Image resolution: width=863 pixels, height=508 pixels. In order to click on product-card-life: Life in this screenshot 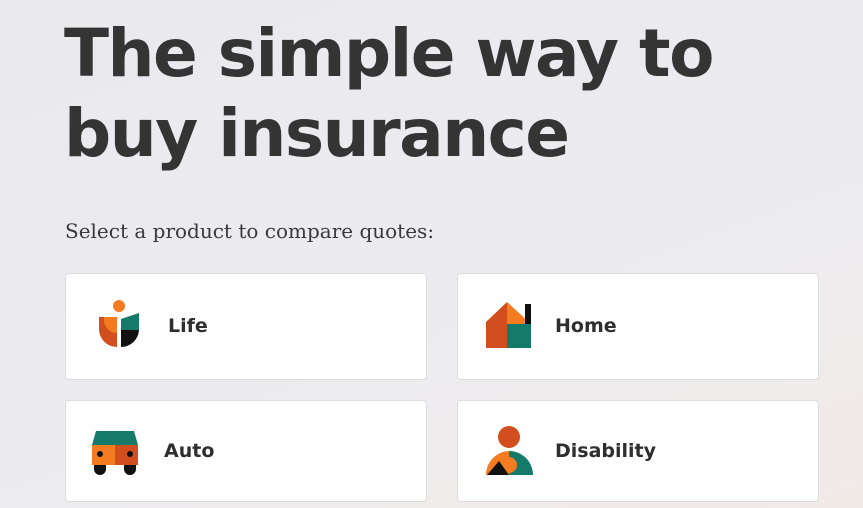, I will do `click(246, 326)`.